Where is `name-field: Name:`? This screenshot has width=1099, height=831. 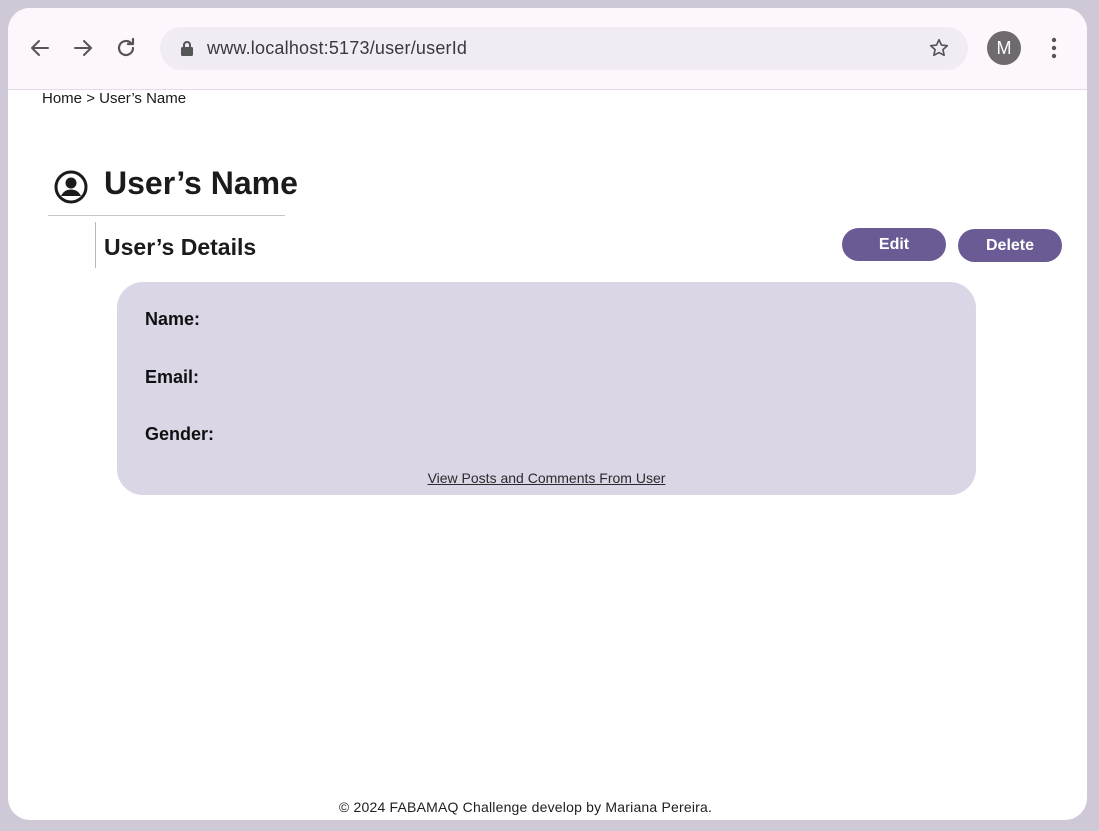
name-field: Name: is located at coordinates (175, 319).